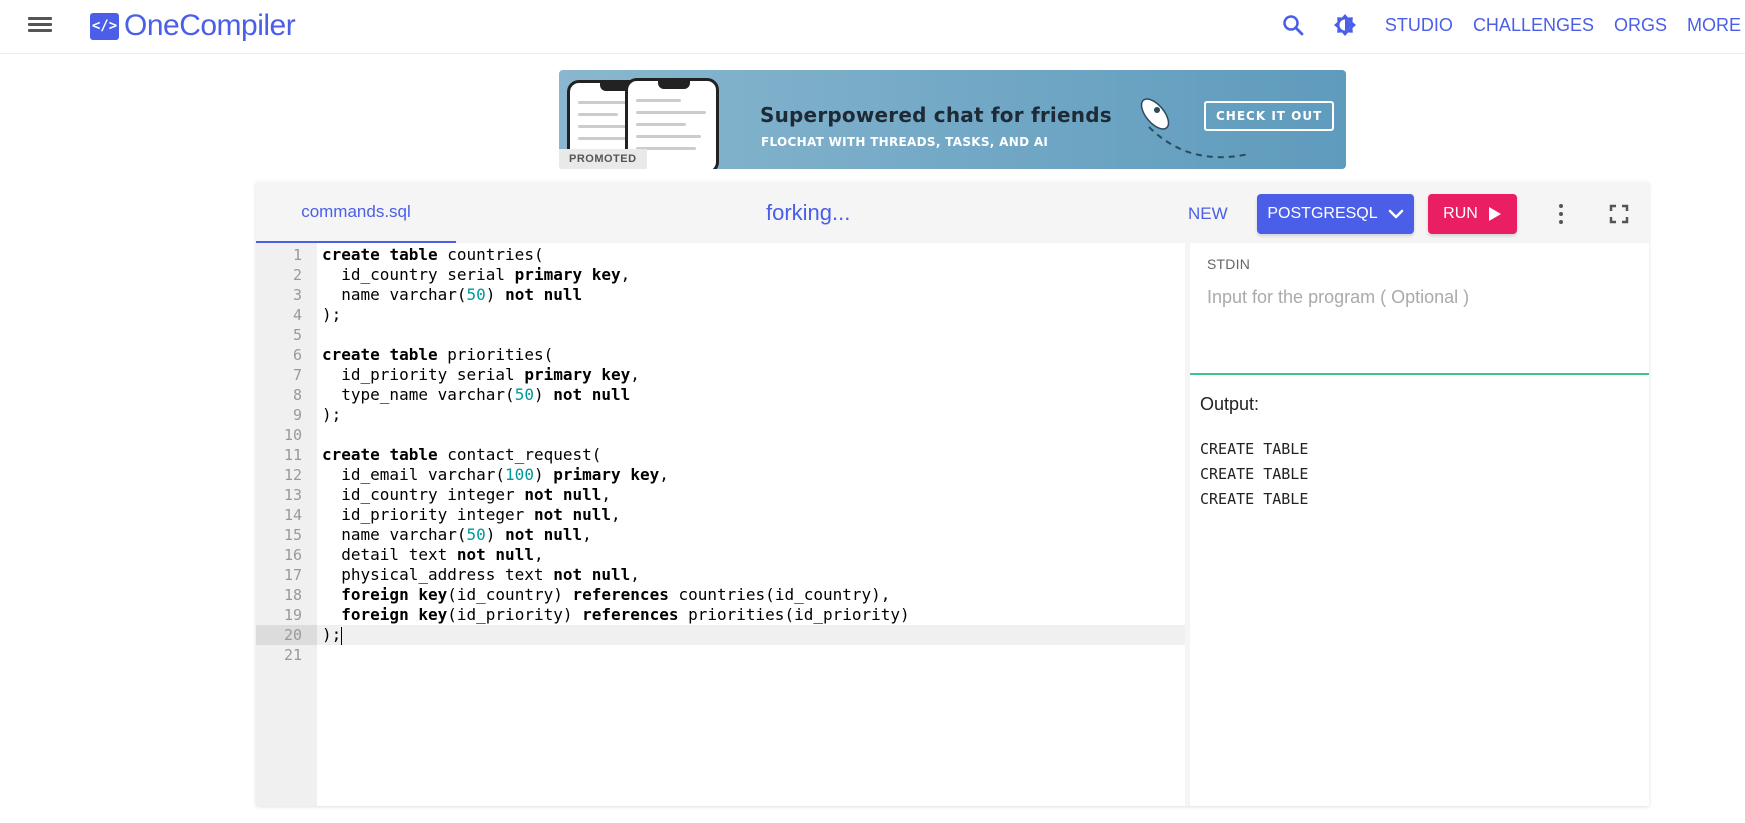 The height and width of the screenshot is (823, 1745). What do you see at coordinates (438, 354) in the screenshot?
I see `code-text: create table priorities(` at bounding box center [438, 354].